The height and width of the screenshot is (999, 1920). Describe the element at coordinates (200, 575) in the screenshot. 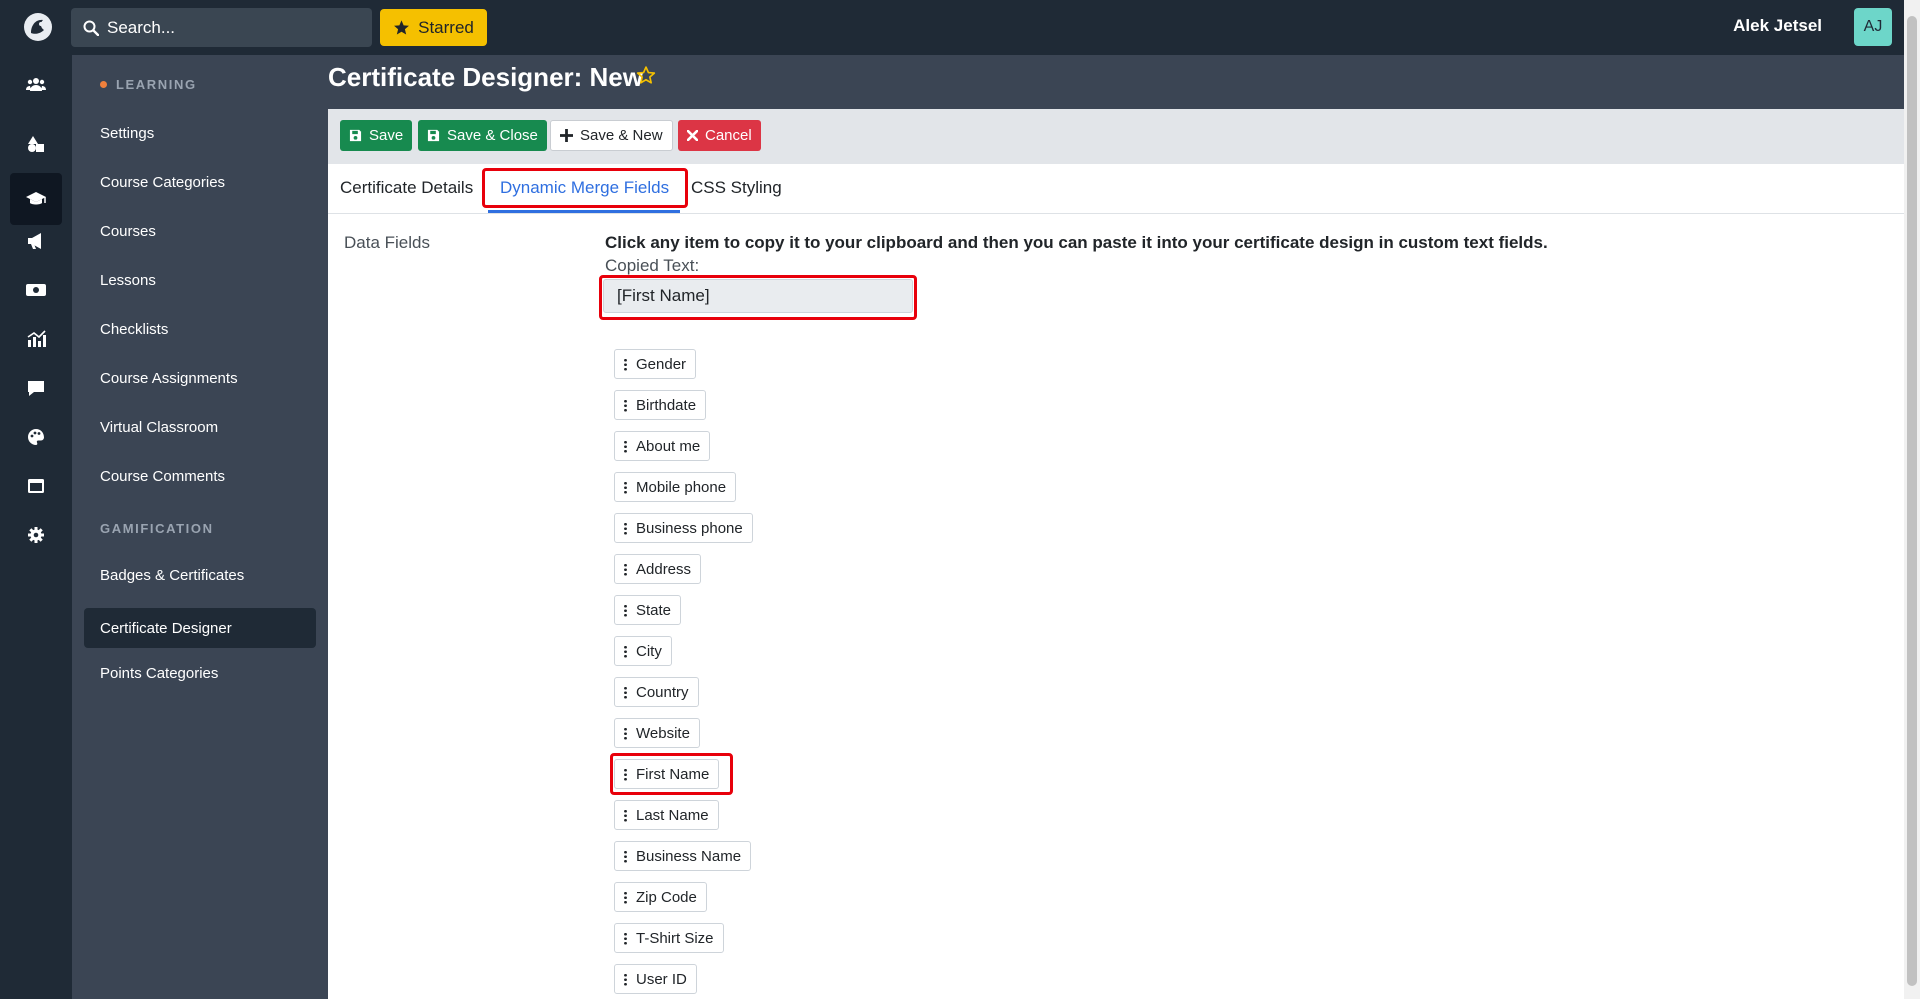

I see `sidebar-item-badges-certificates: Badges & Certificates` at that location.